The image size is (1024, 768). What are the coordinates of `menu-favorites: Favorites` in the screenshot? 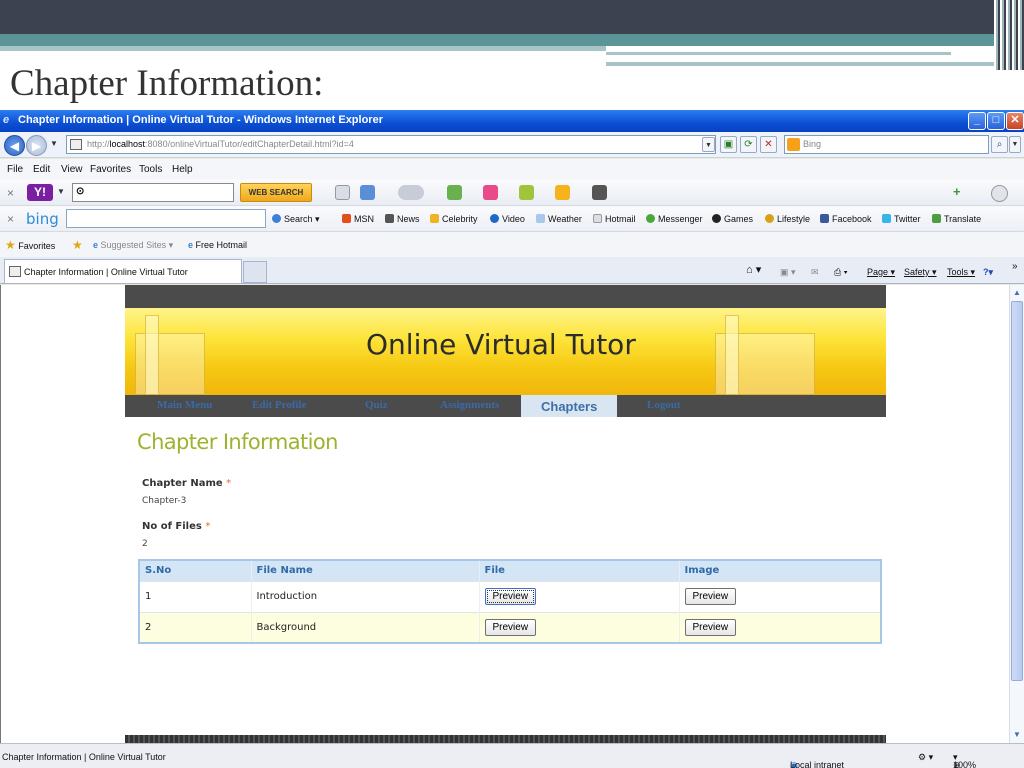 It's located at (110, 169).